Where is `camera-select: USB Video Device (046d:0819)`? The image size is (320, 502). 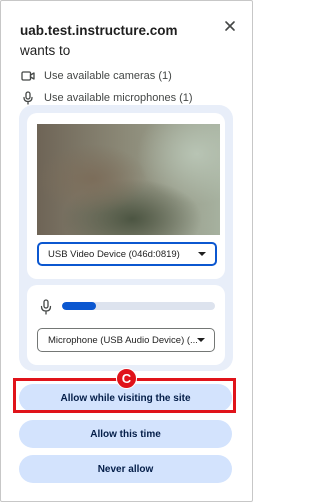
camera-select: USB Video Device (046d:0819) is located at coordinates (127, 254).